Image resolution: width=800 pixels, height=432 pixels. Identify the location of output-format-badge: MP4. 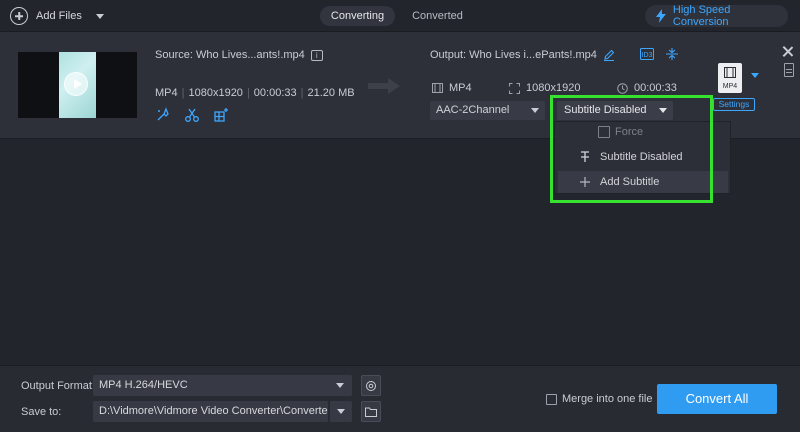
(730, 78).